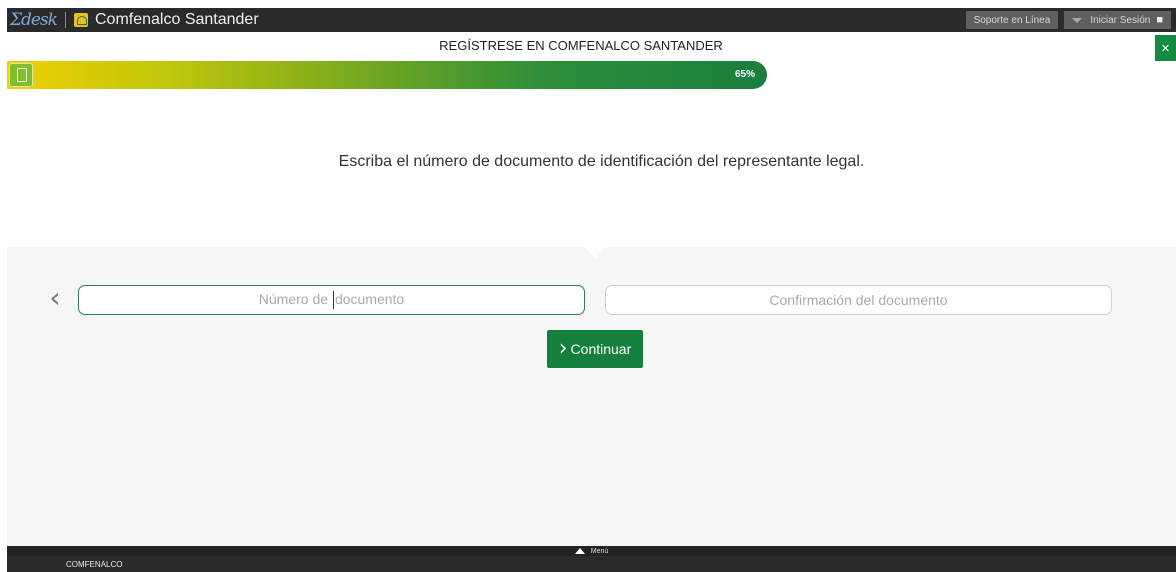  Describe the element at coordinates (563, 348) in the screenshot. I see `chevron-right-icon: ›` at that location.